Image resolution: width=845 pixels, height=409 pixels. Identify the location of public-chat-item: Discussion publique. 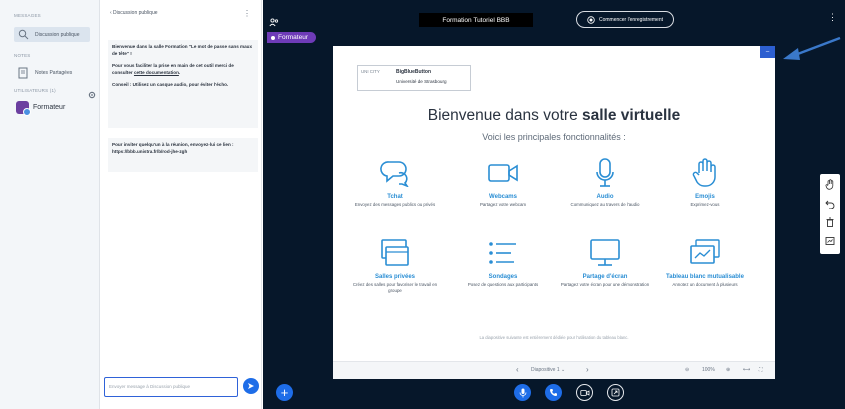
(52, 34).